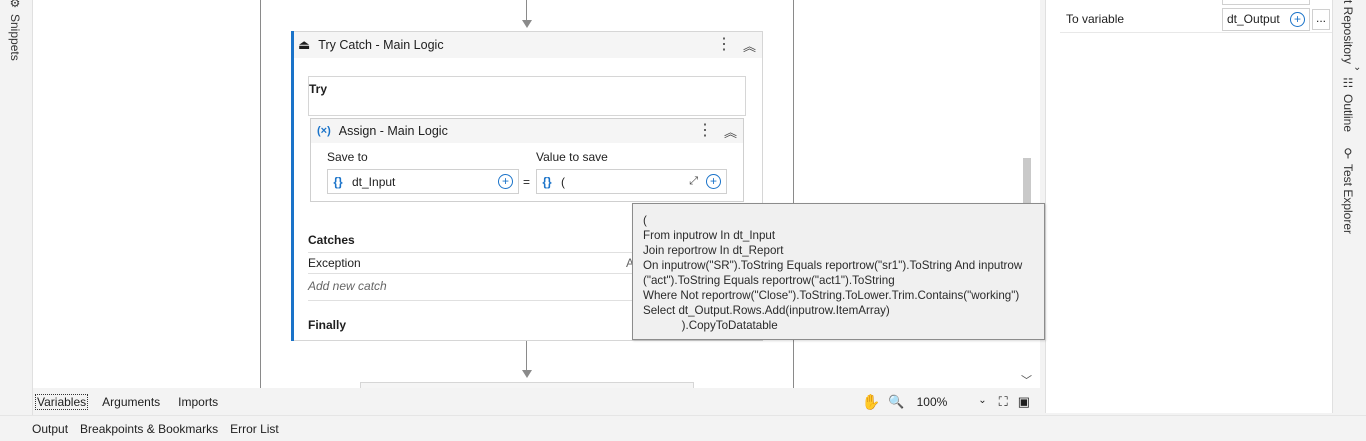  I want to click on add-new-catch-link: Add new catch, so click(347, 286).